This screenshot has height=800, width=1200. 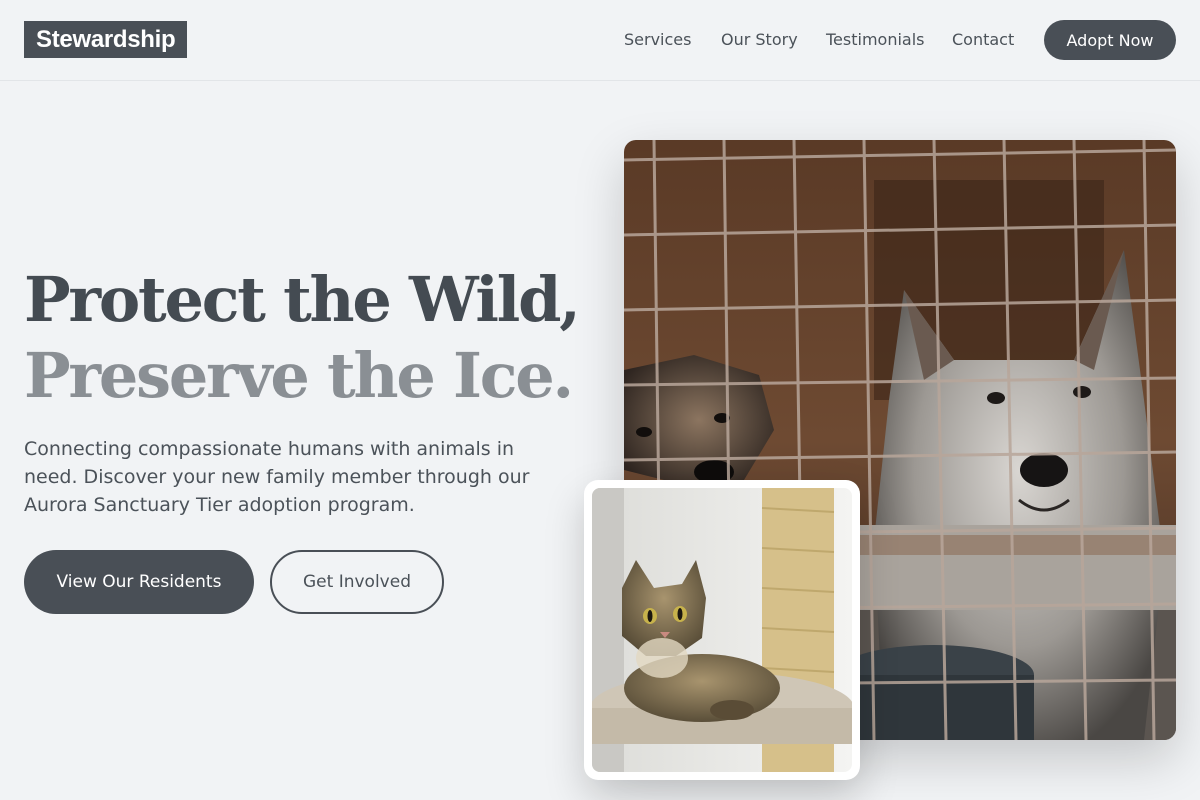 I want to click on cat-image, so click(x=722, y=630).